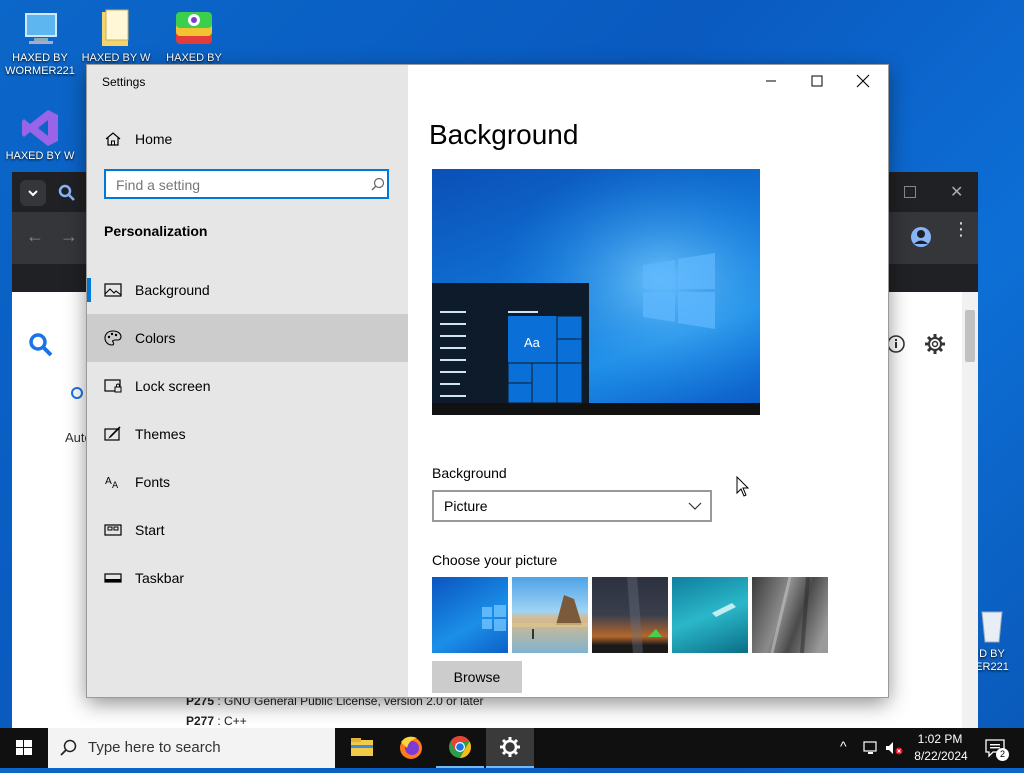 The width and height of the screenshot is (1024, 773). Describe the element at coordinates (470, 615) in the screenshot. I see `picture-thumb-windows-blue` at that location.